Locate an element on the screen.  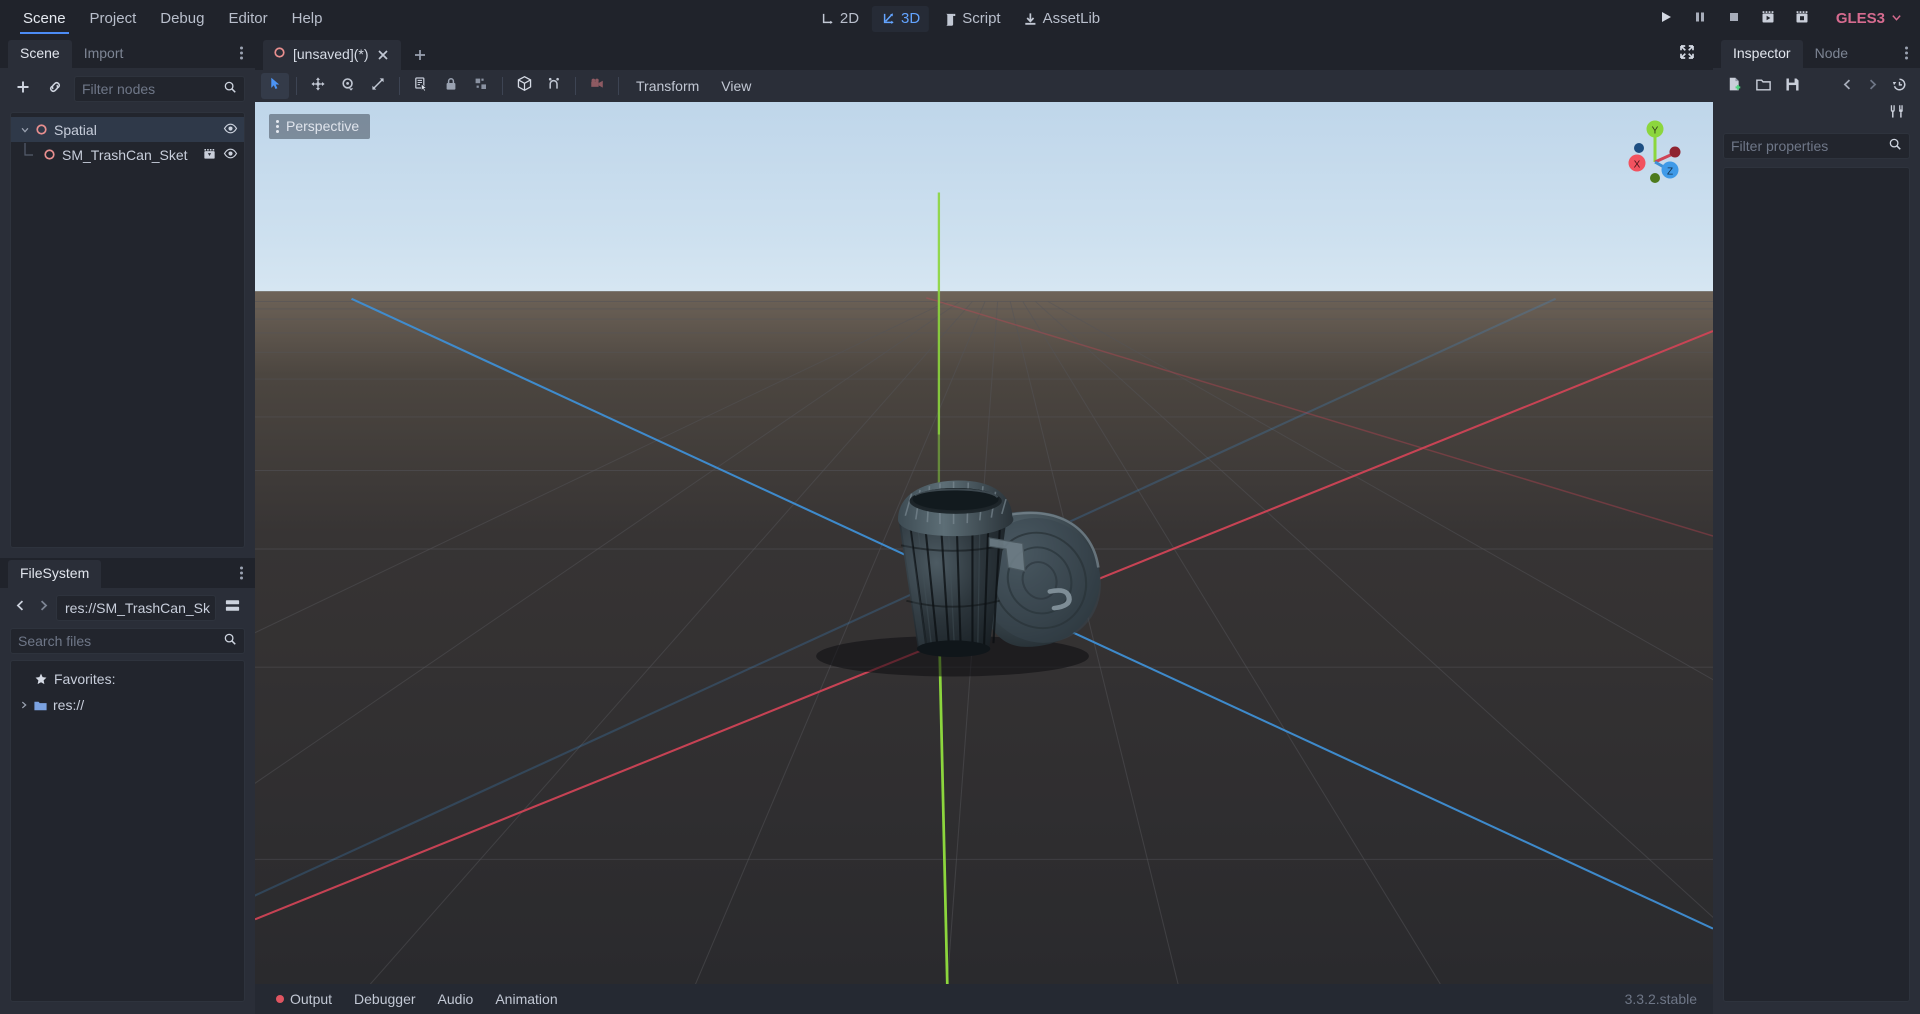
play-button is located at coordinates (1666, 19).